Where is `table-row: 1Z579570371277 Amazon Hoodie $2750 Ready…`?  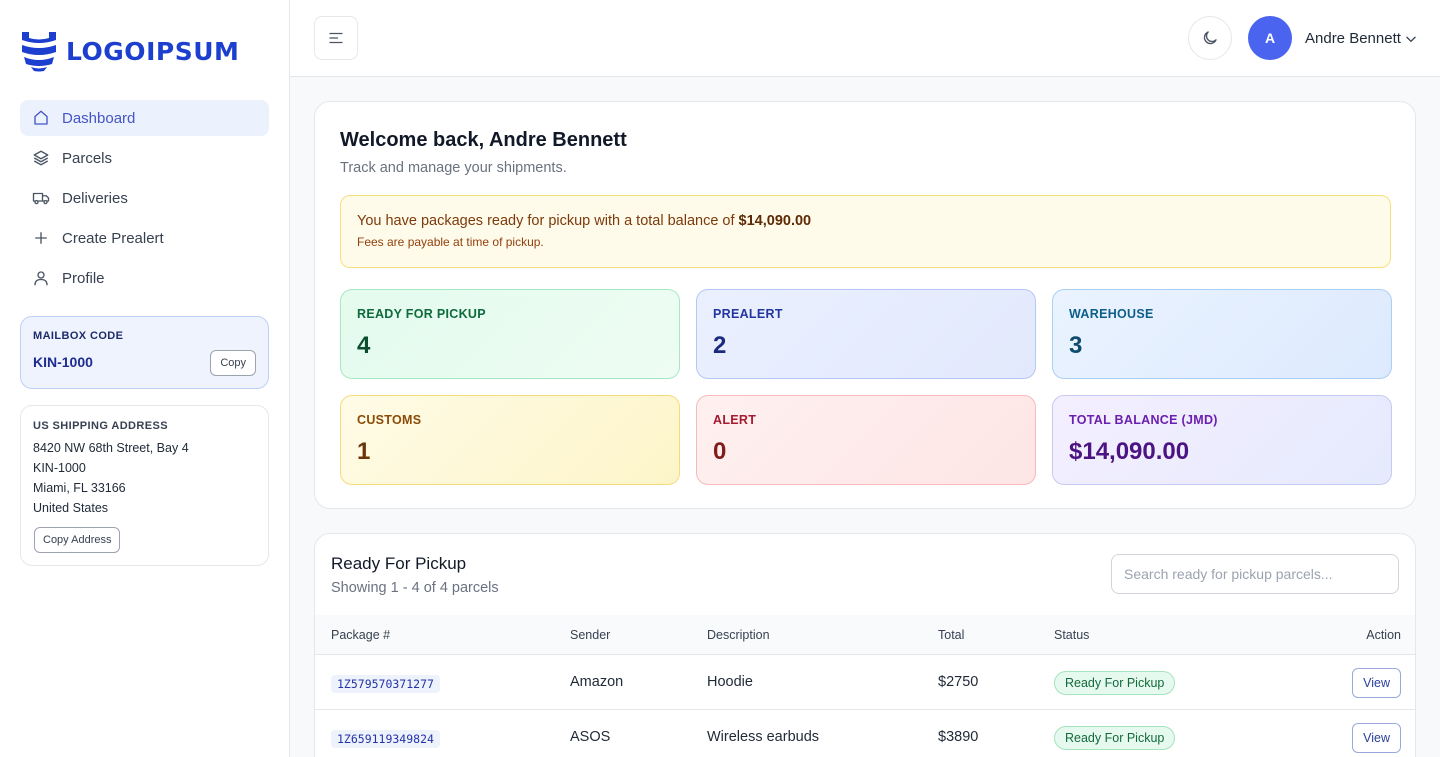
table-row: 1Z579570371277 Amazon Hoodie $2750 Ready… is located at coordinates (865, 682).